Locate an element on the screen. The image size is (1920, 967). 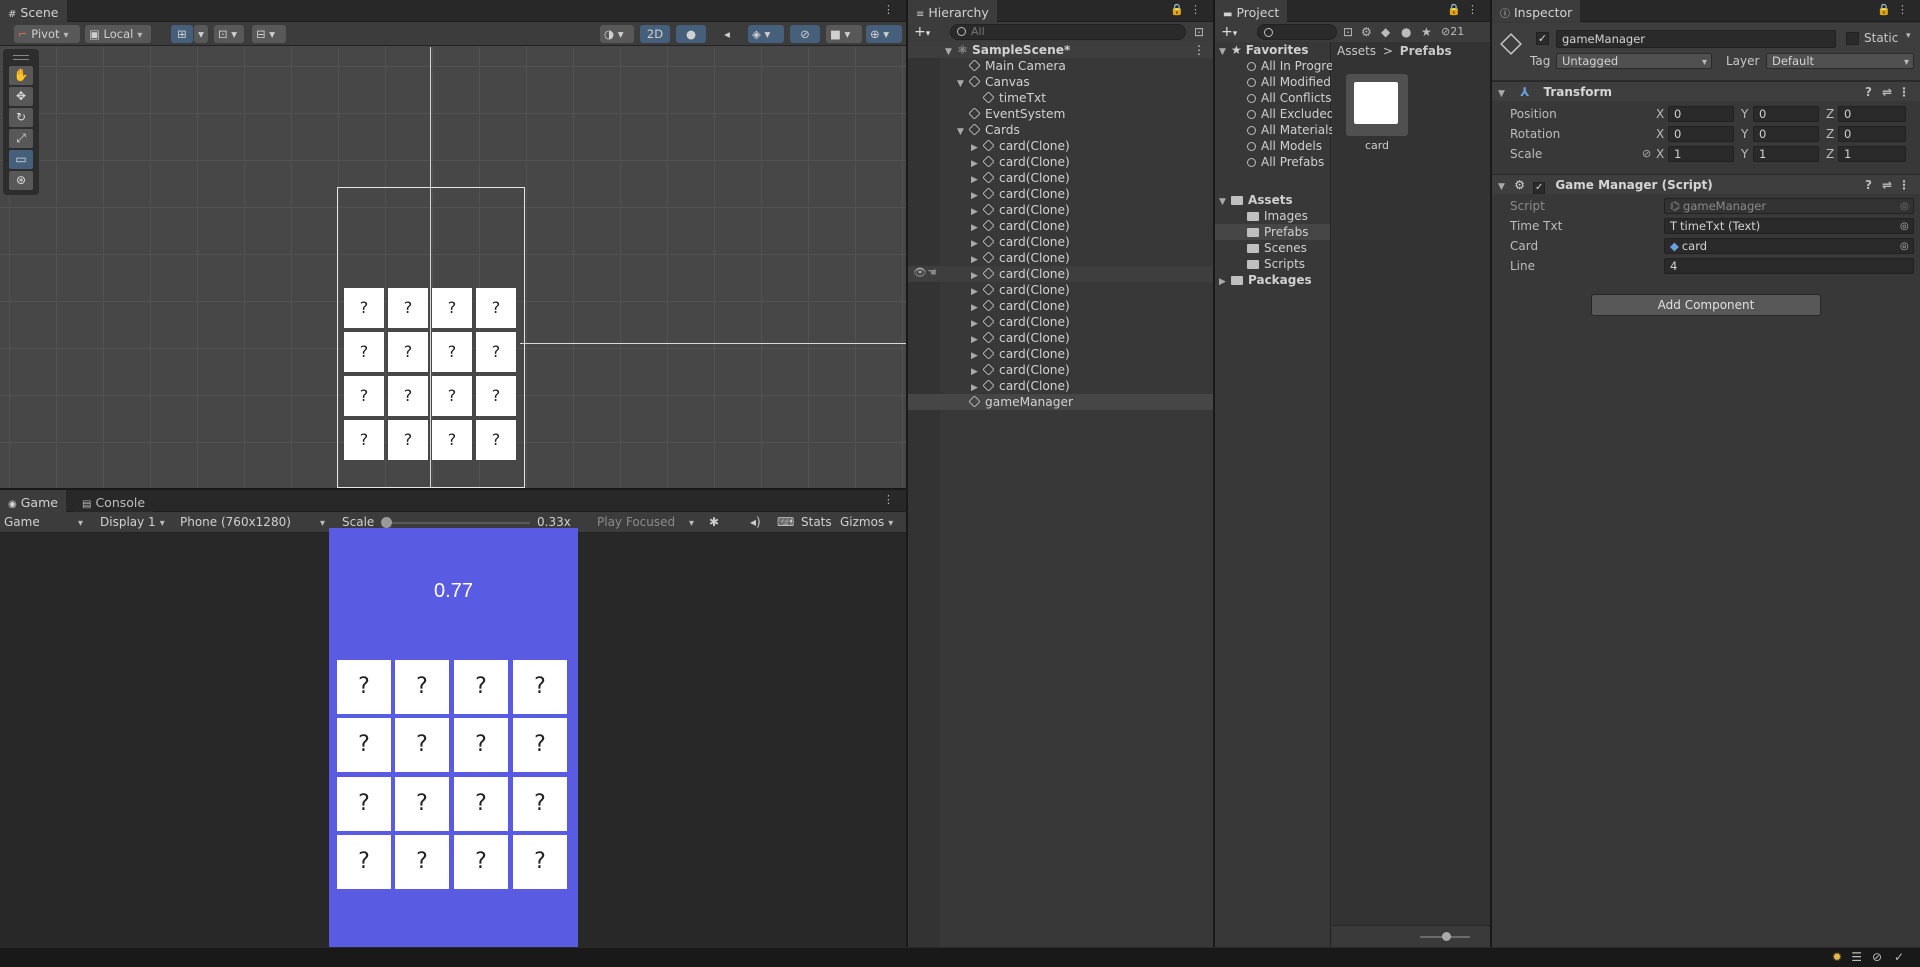
transform-rotation-z-field: 0 is located at coordinates (1872, 134).